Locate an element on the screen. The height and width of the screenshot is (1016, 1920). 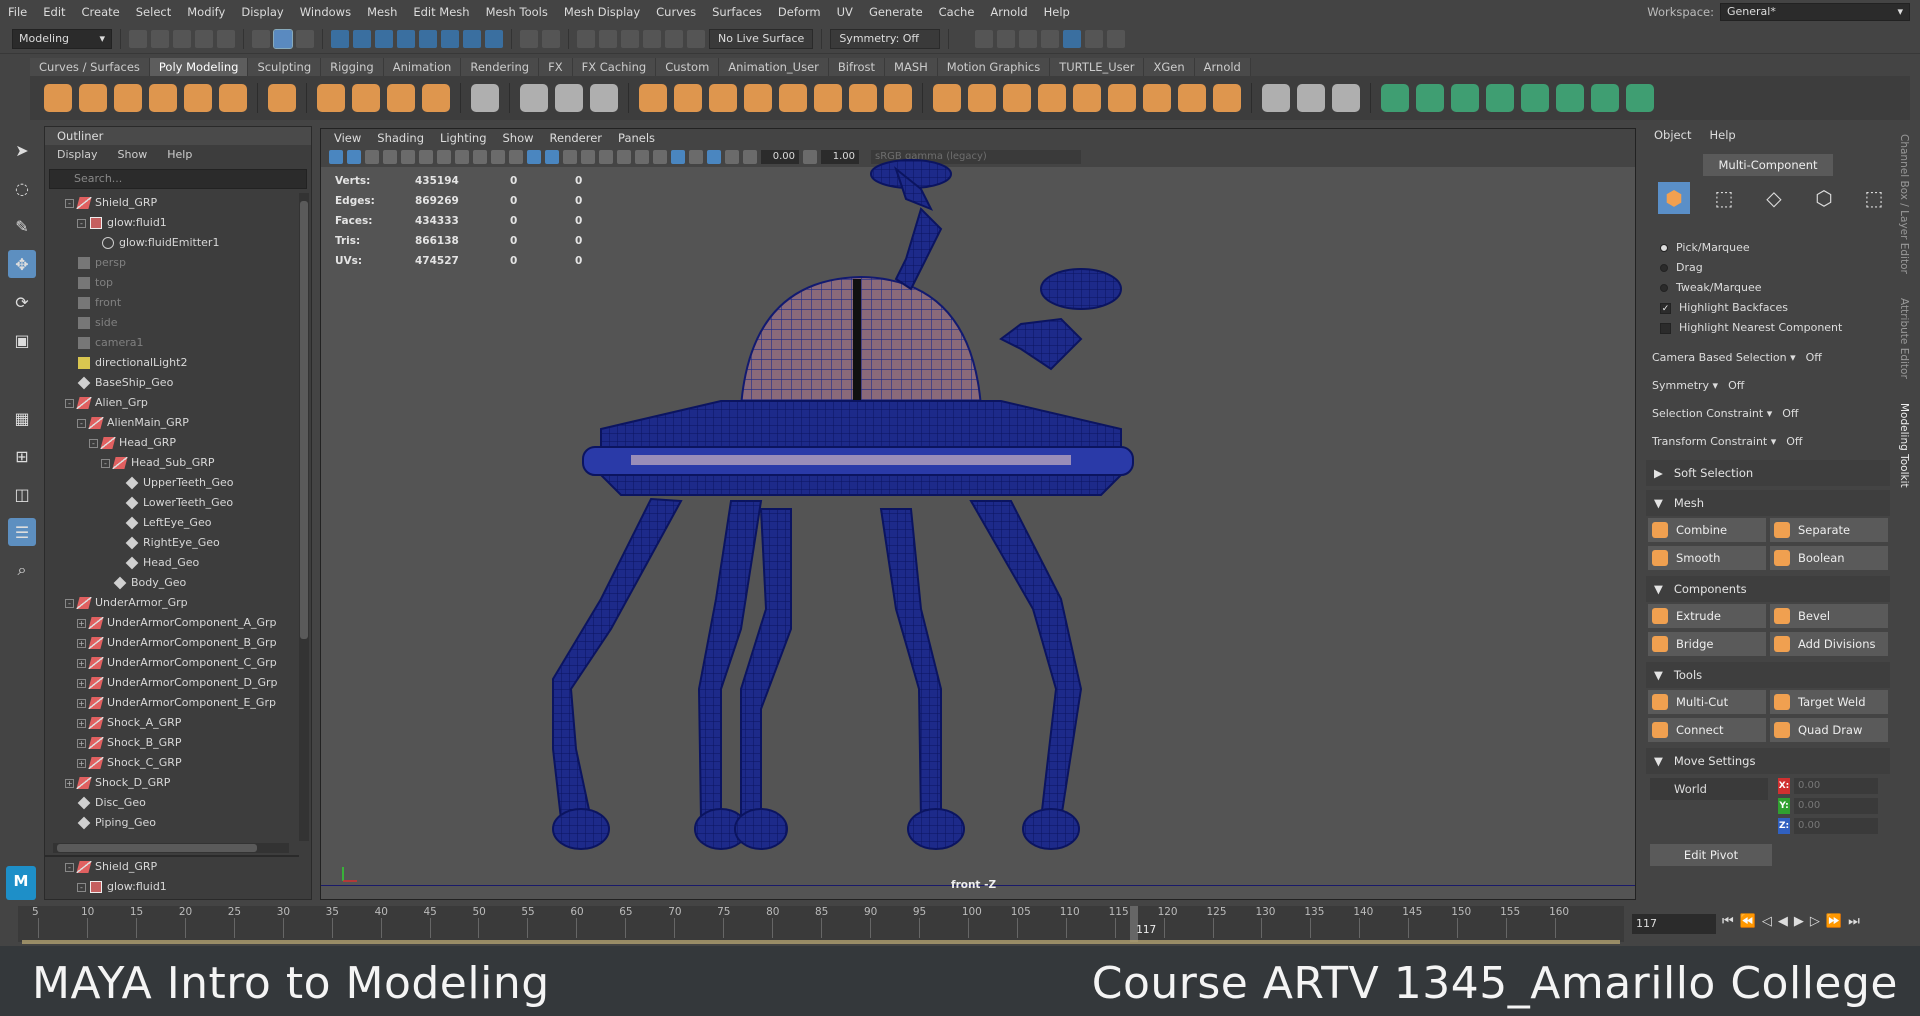
shelf-tab-curves-surfaces: Curves / Surfaces is located at coordinates (90, 67).